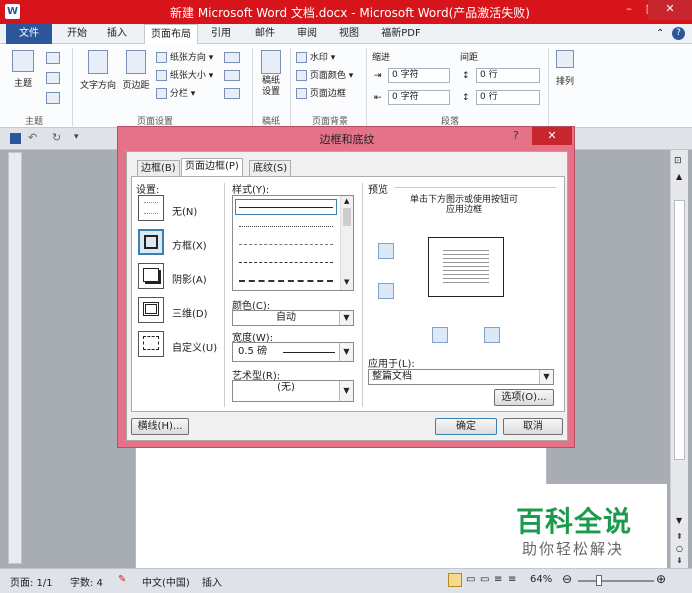 The height and width of the screenshot is (593, 692). Describe the element at coordinates (508, 97) in the screenshot. I see `space-after-input: 0 行` at that location.